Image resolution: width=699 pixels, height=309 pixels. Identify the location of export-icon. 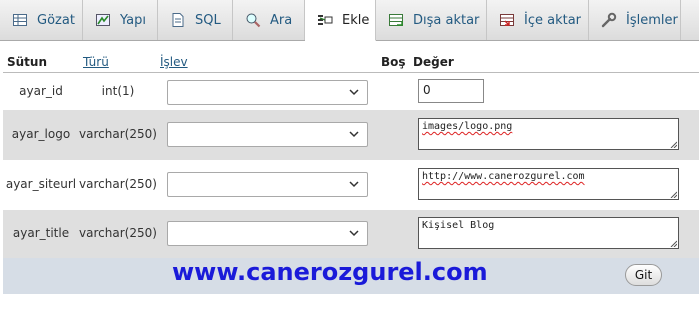
(396, 20).